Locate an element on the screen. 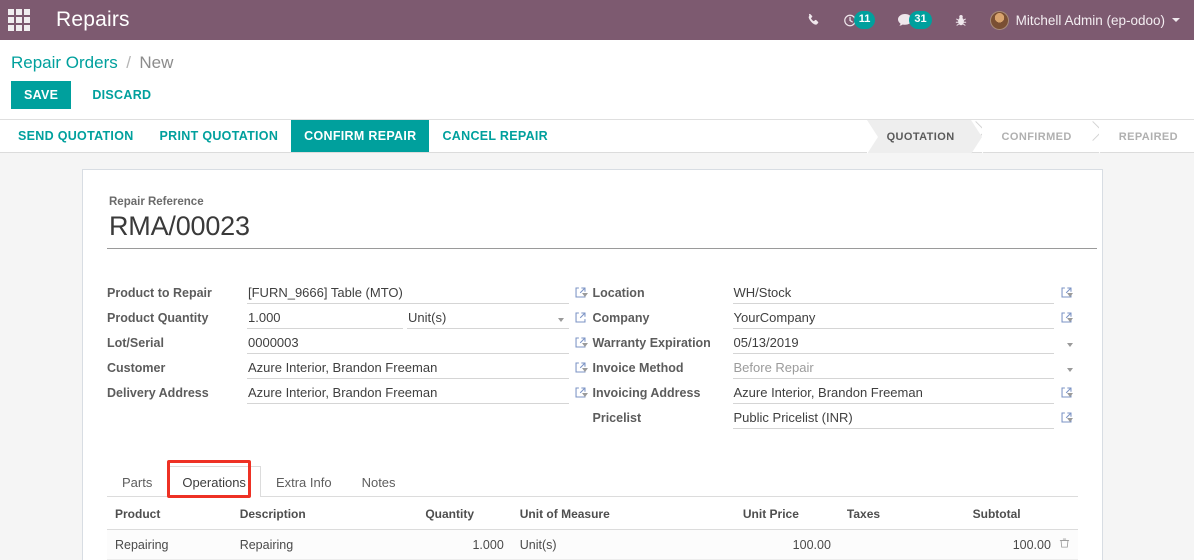  field-warranty-expiration: Warranty Expiration 05/13/2019 is located at coordinates (836, 341).